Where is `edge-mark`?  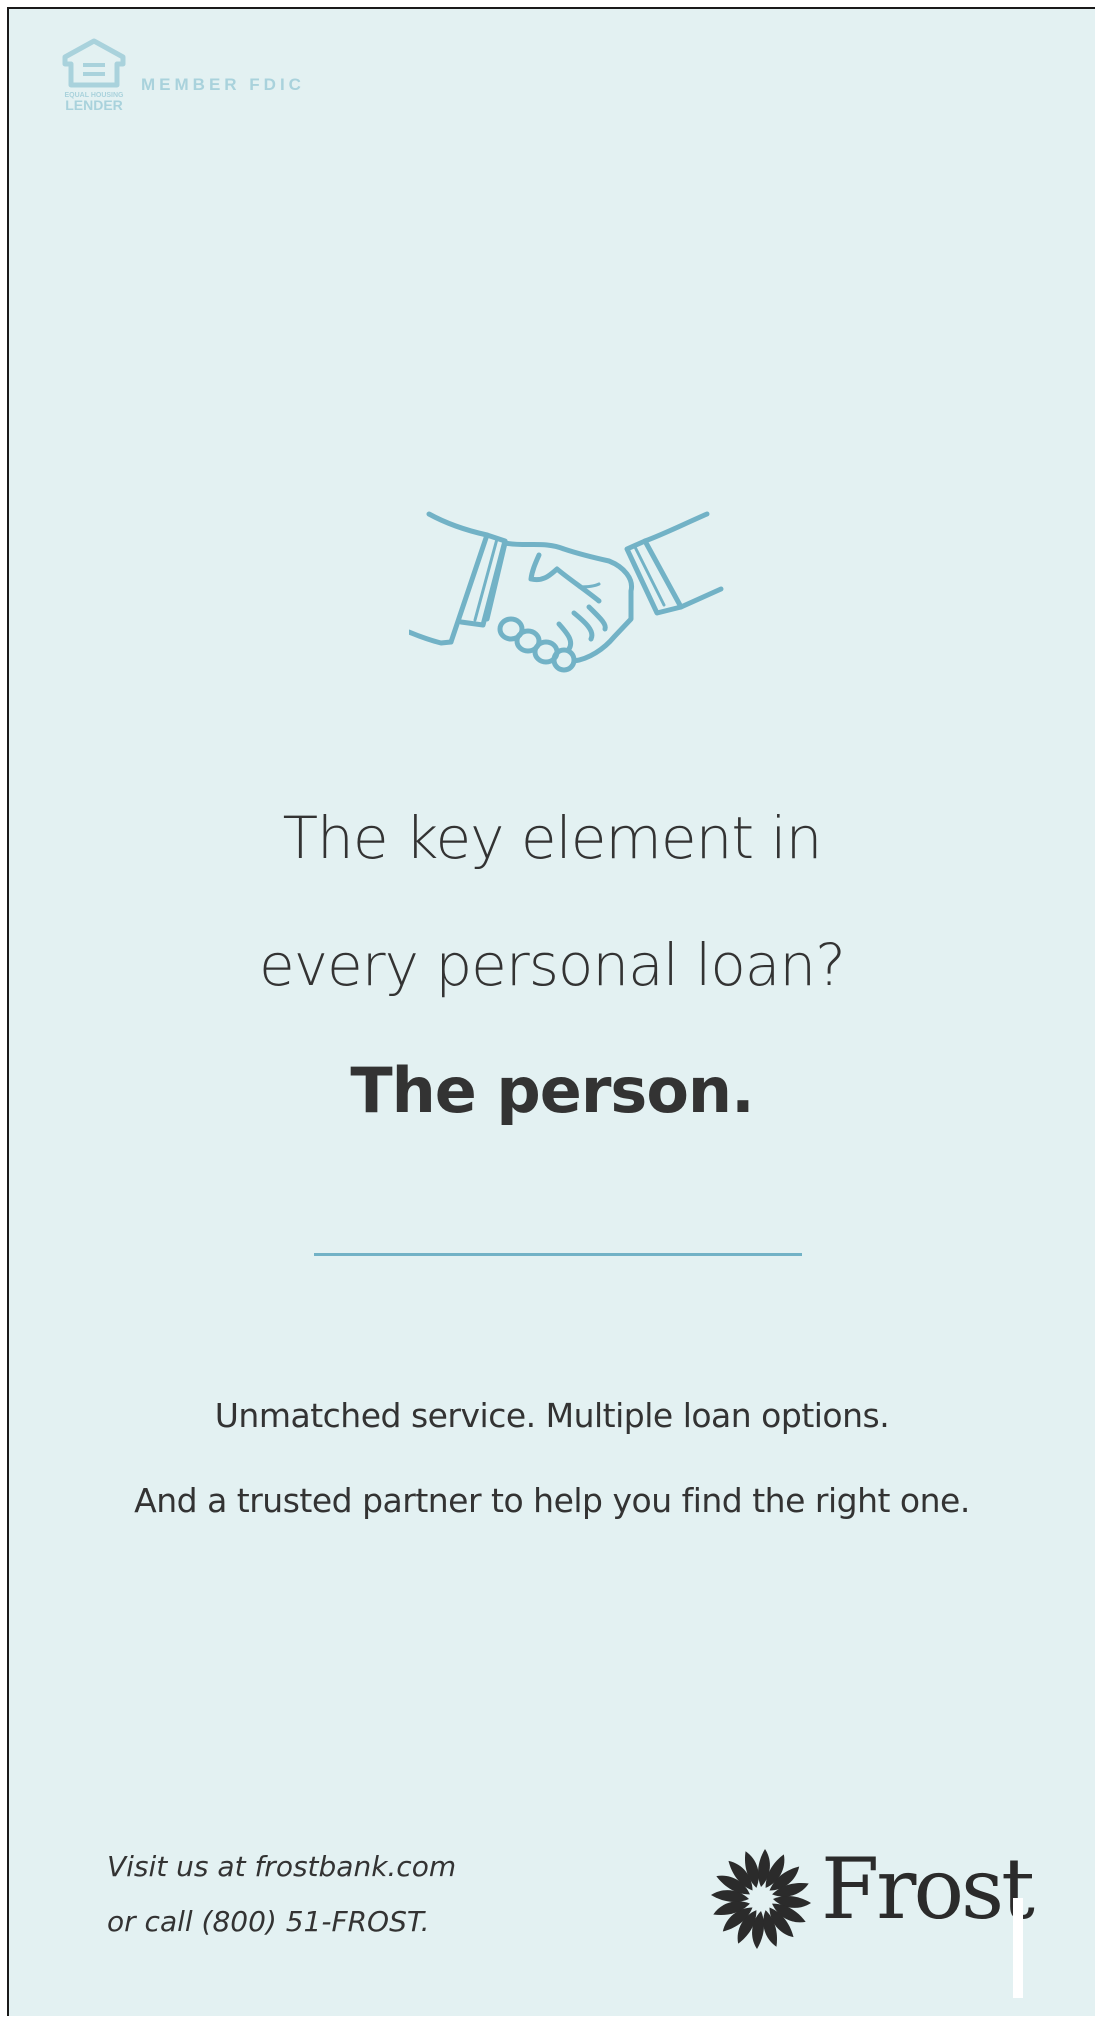 edge-mark is located at coordinates (1018, 1948).